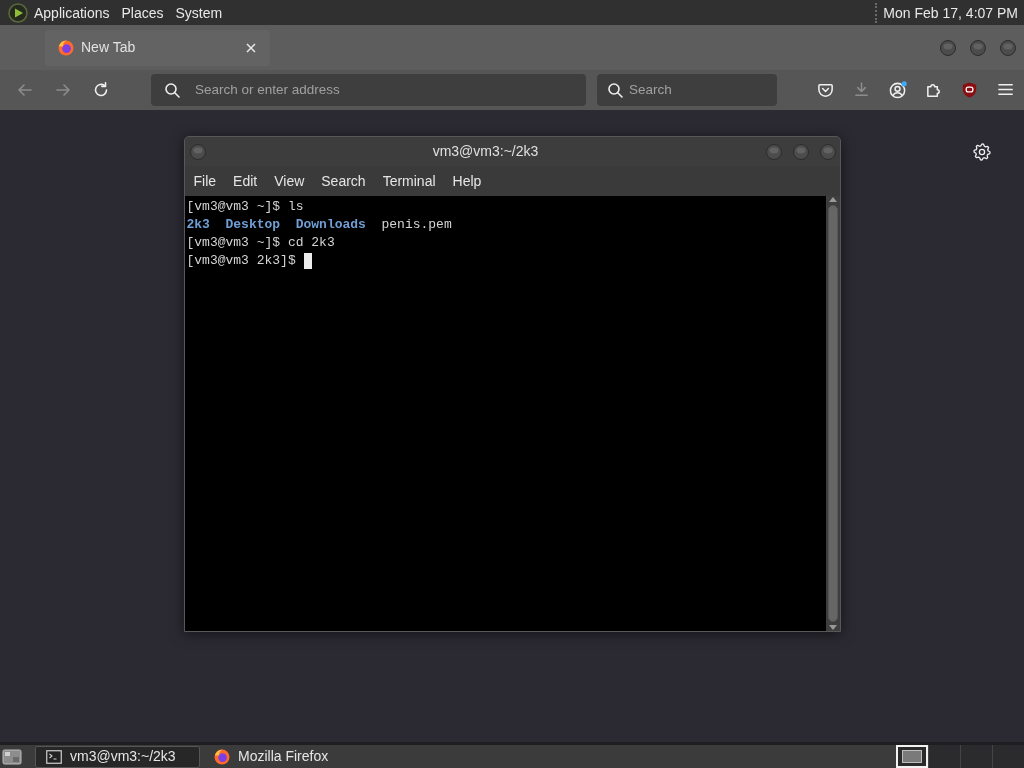  What do you see at coordinates (384, 90) in the screenshot?
I see `address-input: Search or enter address` at bounding box center [384, 90].